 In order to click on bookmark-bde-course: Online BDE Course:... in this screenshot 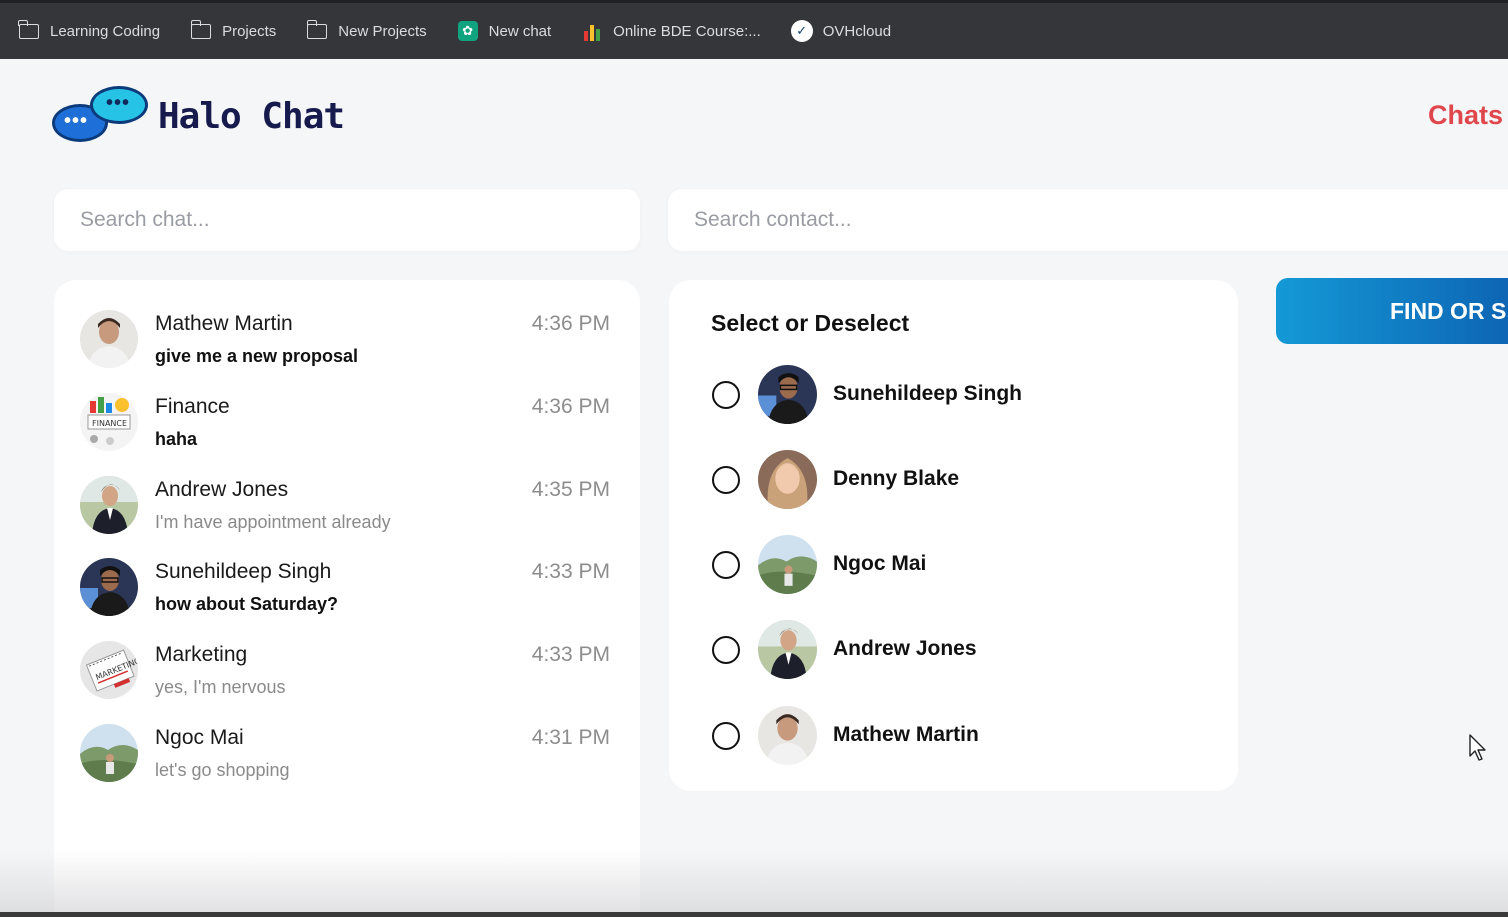, I will do `click(671, 31)`.